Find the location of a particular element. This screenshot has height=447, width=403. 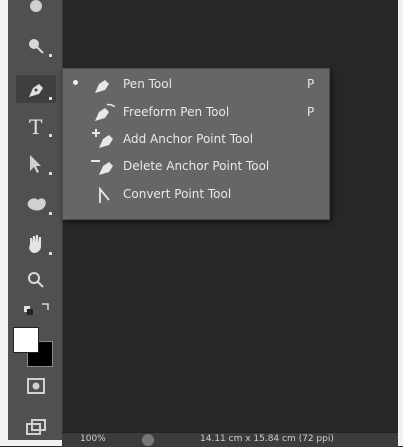

navigator-icon is located at coordinates (148, 440).